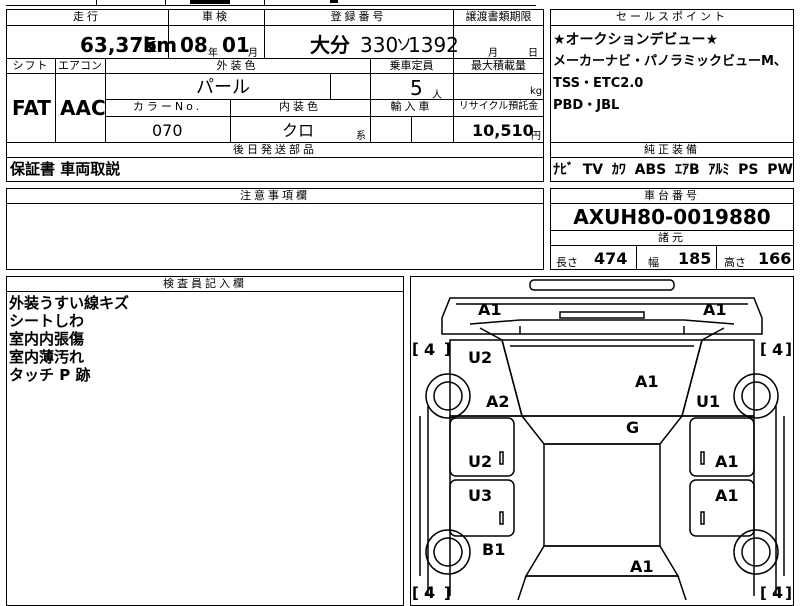 The width and height of the screenshot is (800, 606). What do you see at coordinates (430, 592) in the screenshot?
I see `tire-rear-left: 4` at bounding box center [430, 592].